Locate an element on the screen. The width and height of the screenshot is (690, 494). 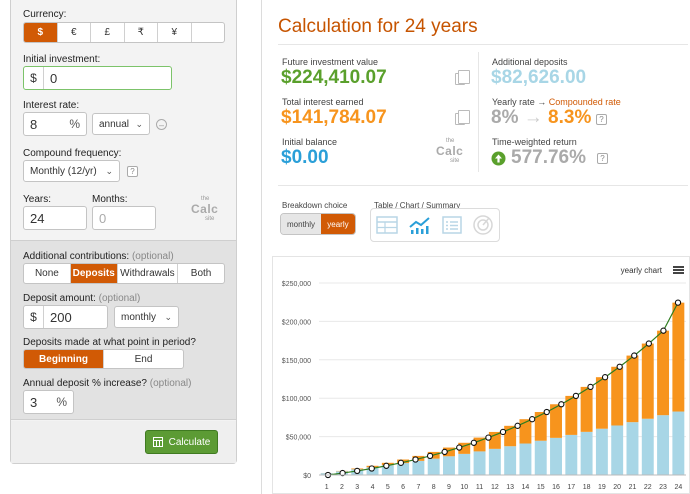
twr-row: 577.76% is located at coordinates (538, 158).